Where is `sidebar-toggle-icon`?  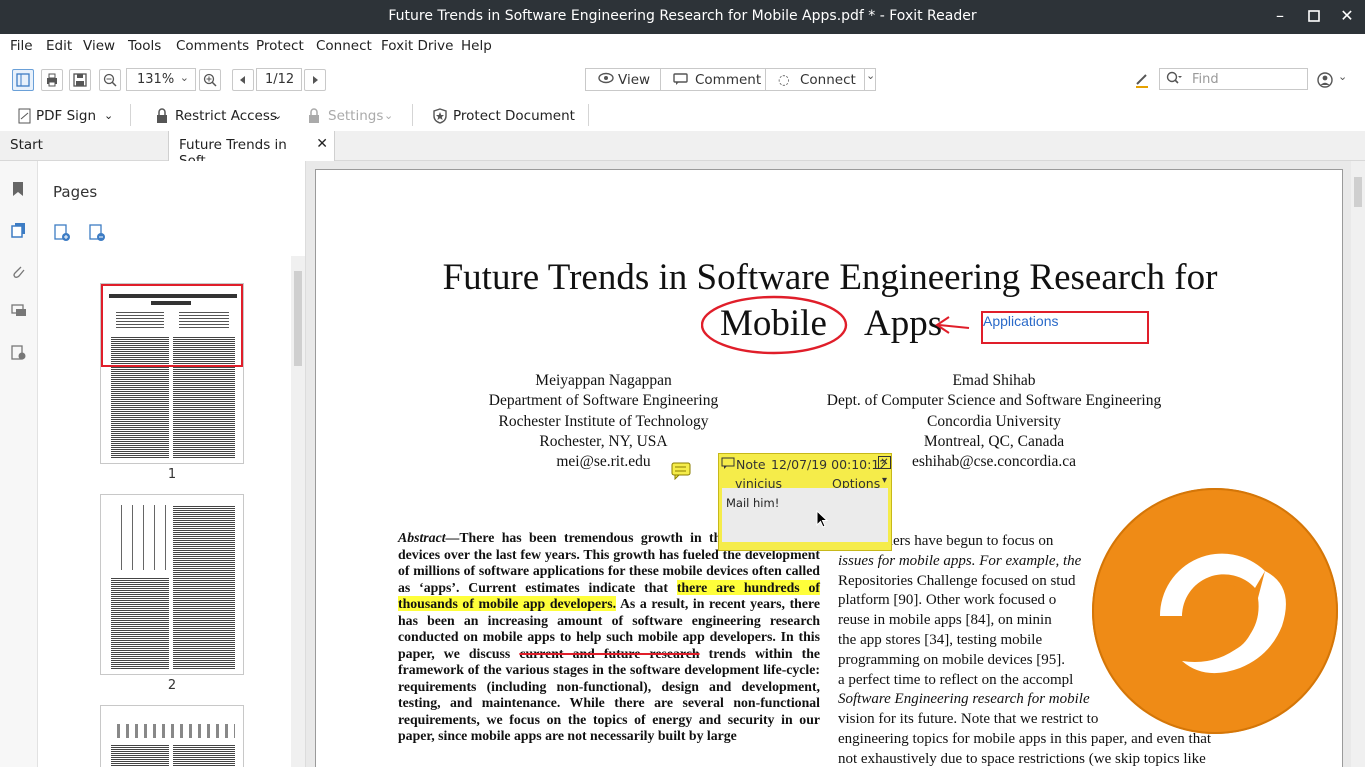
sidebar-toggle-icon is located at coordinates (23, 80).